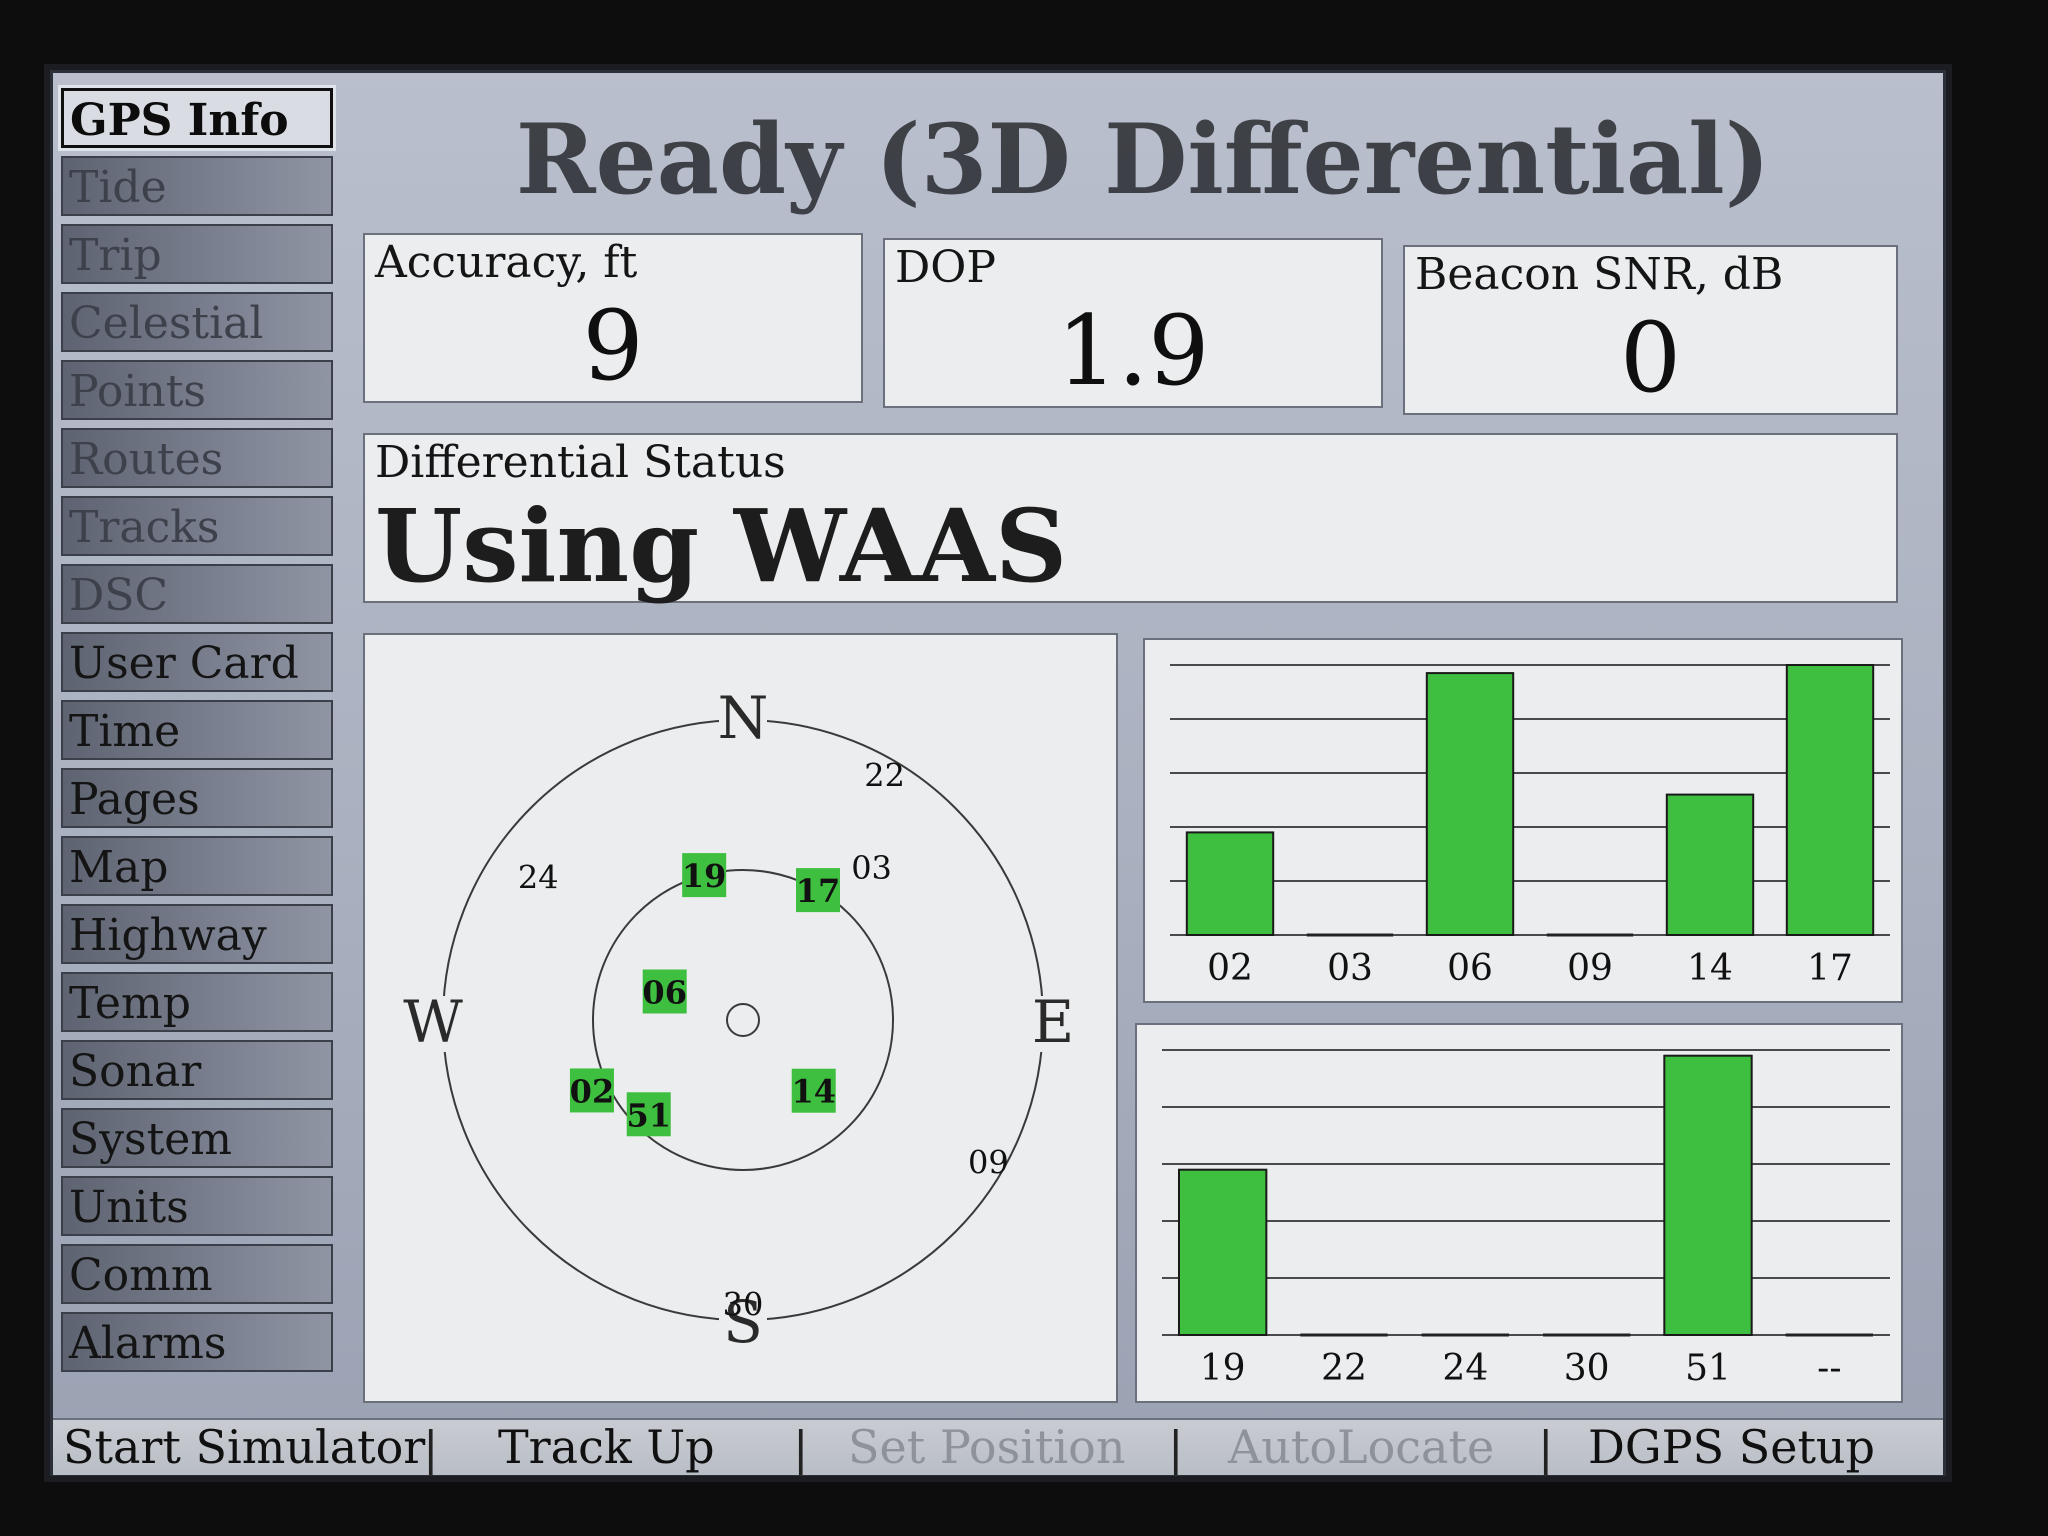  What do you see at coordinates (197, 186) in the screenshot?
I see `menu-item-tide: Tide` at bounding box center [197, 186].